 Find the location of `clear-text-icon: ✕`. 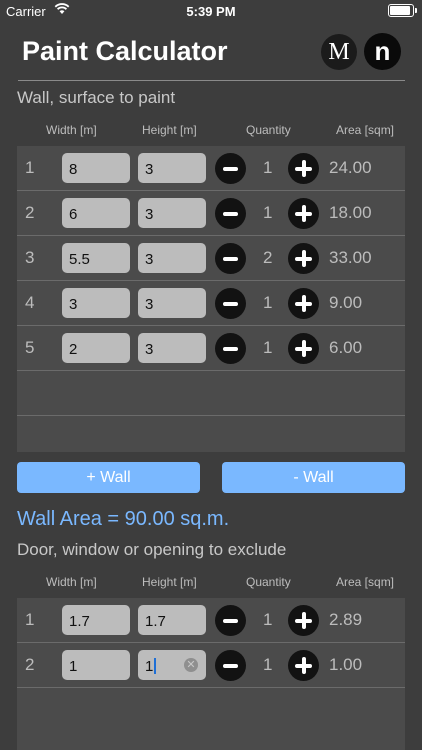

clear-text-icon: ✕ is located at coordinates (191, 665).